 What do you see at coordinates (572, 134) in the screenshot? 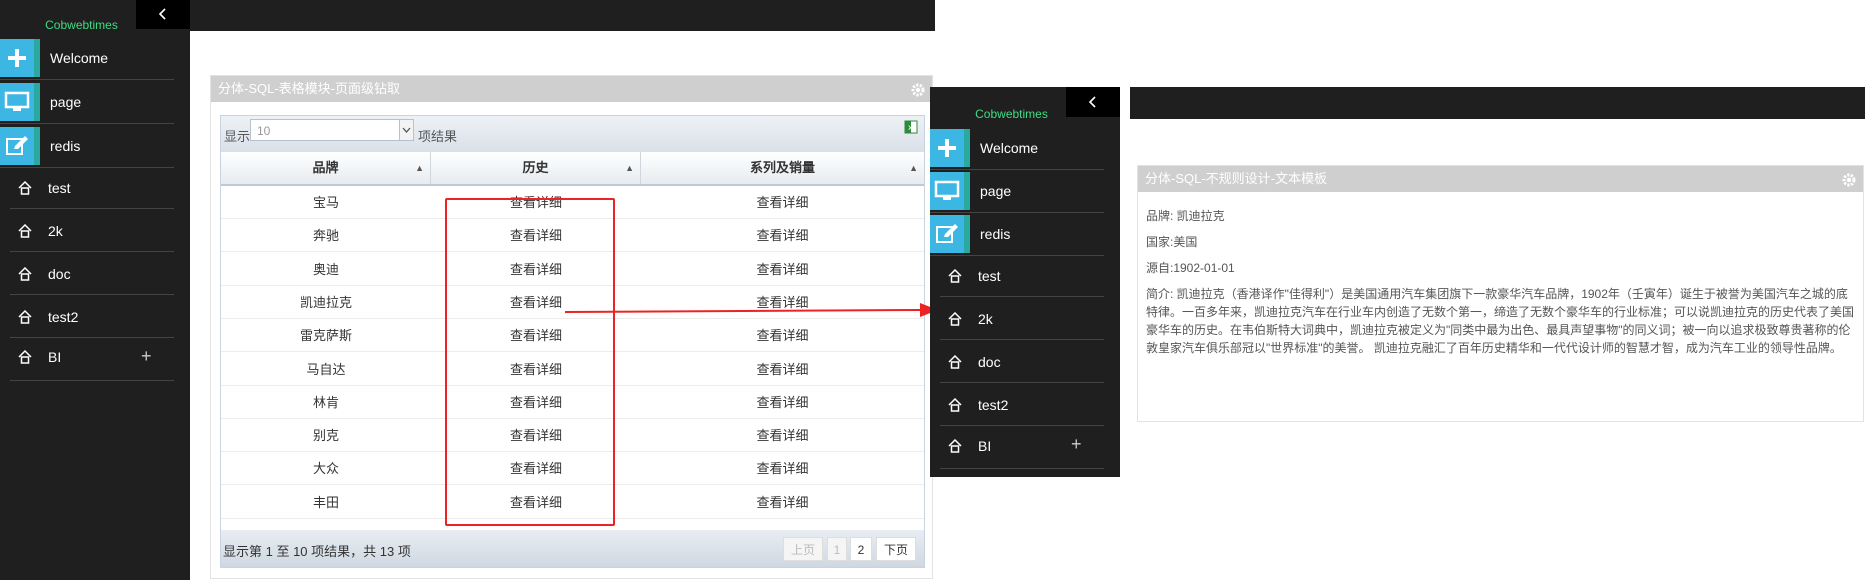
I see `table-toolbar: 显示 10 项结果 x` at bounding box center [572, 134].